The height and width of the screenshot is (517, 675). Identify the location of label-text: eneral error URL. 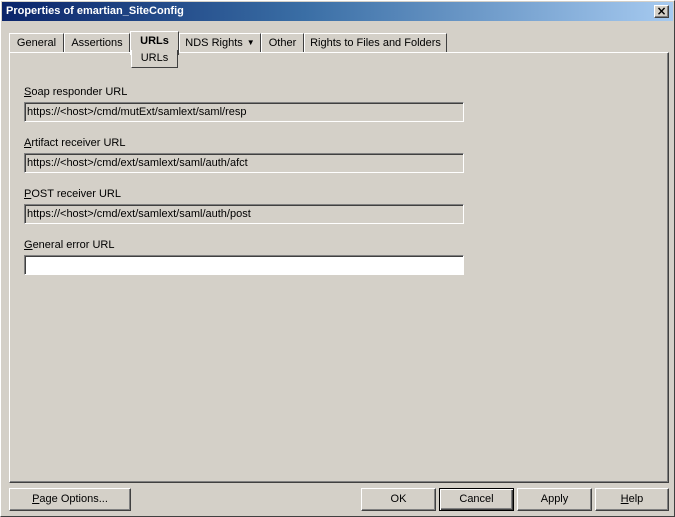
(73, 245).